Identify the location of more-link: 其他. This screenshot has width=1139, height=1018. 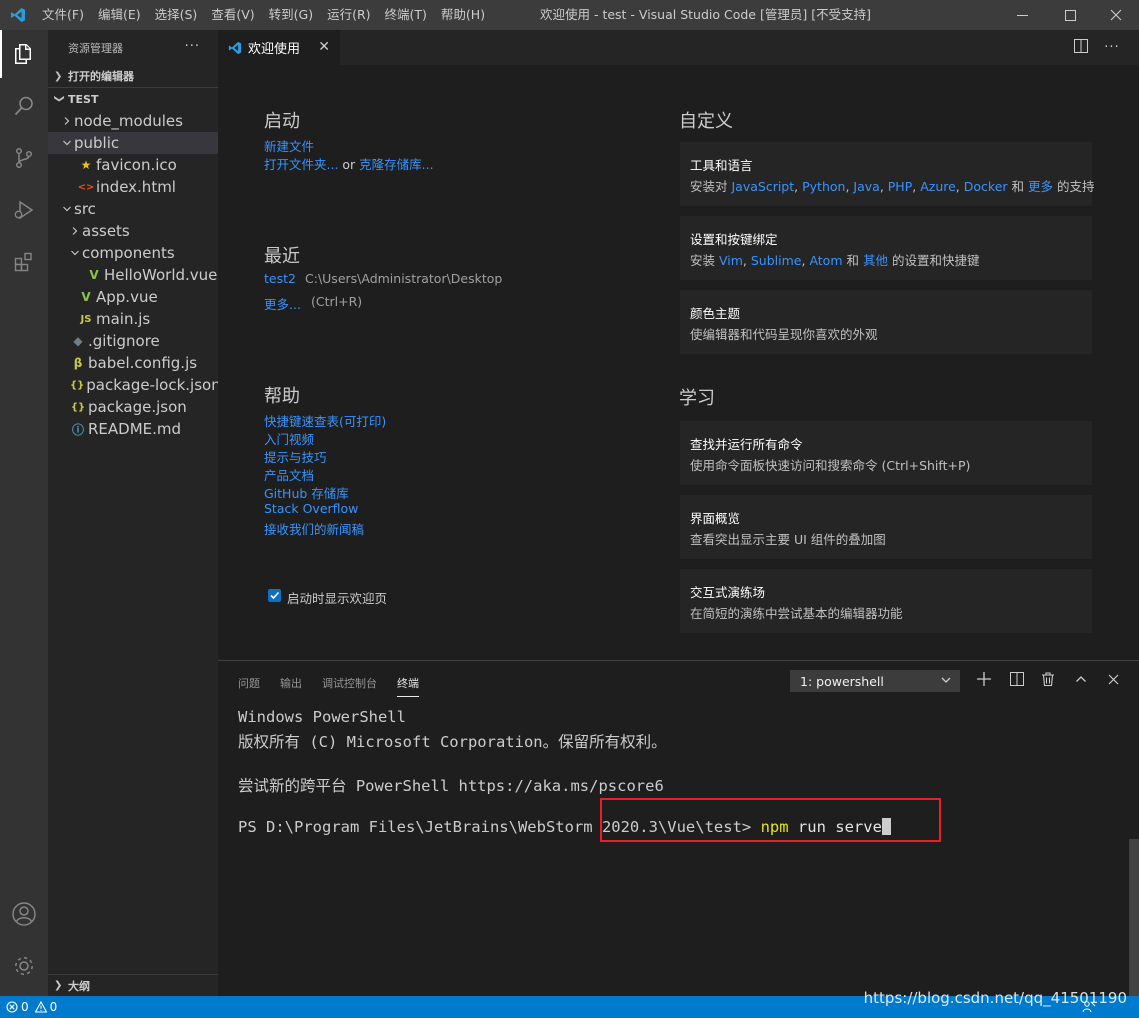
(875, 260).